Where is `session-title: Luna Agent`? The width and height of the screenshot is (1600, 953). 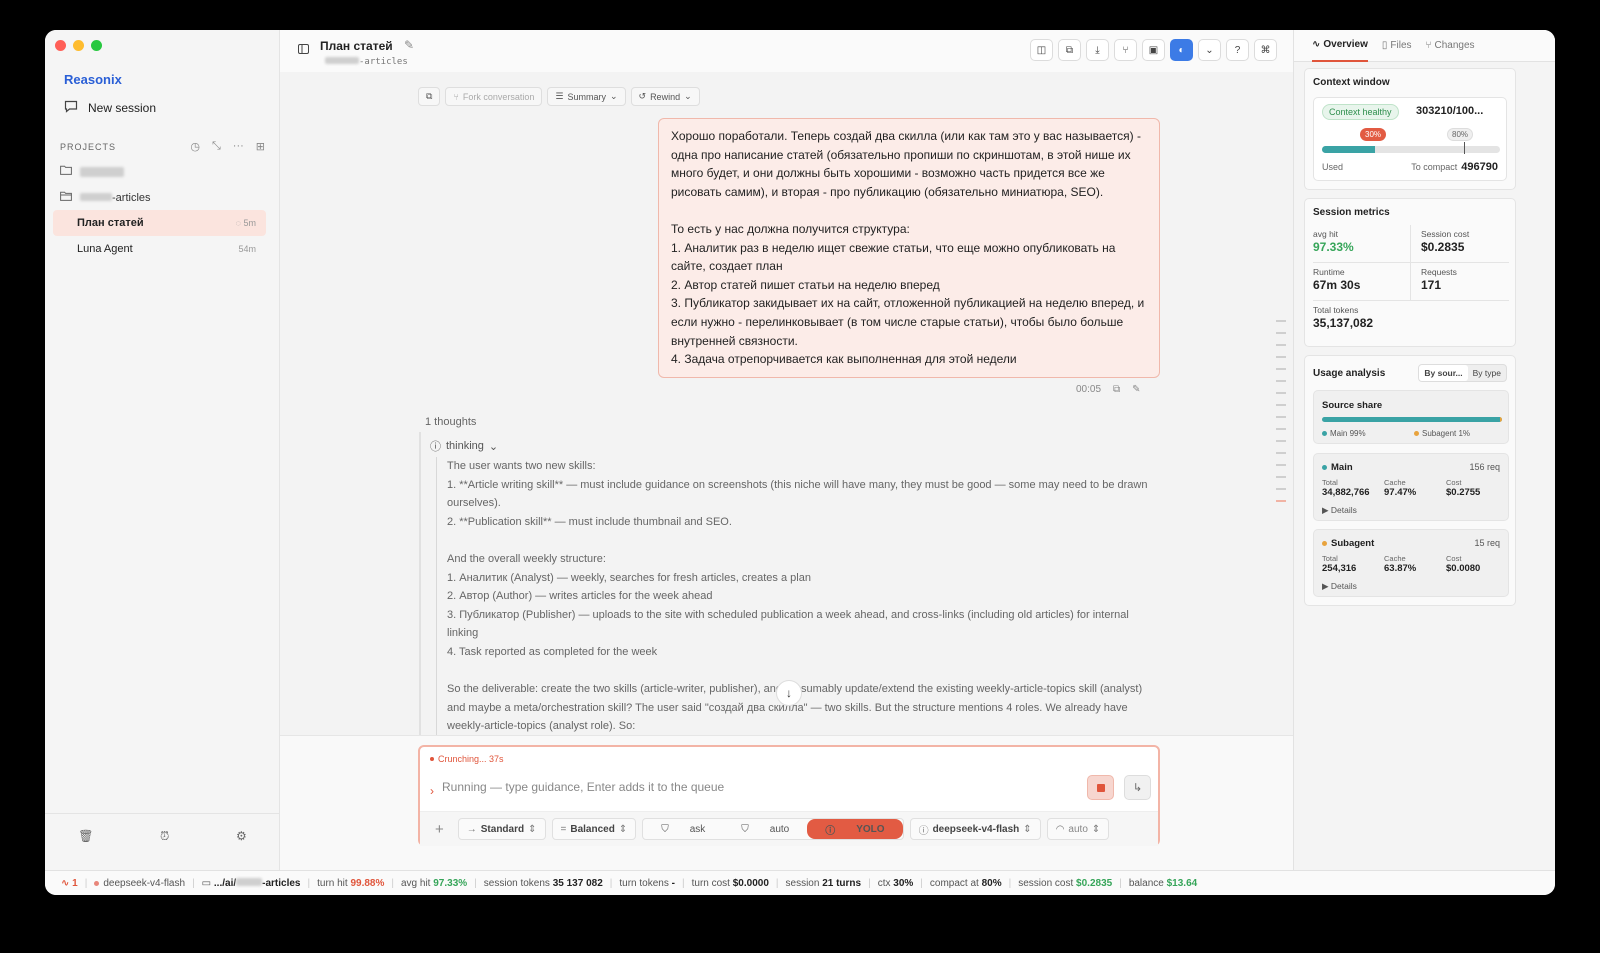
session-title: Luna Agent is located at coordinates (105, 249).